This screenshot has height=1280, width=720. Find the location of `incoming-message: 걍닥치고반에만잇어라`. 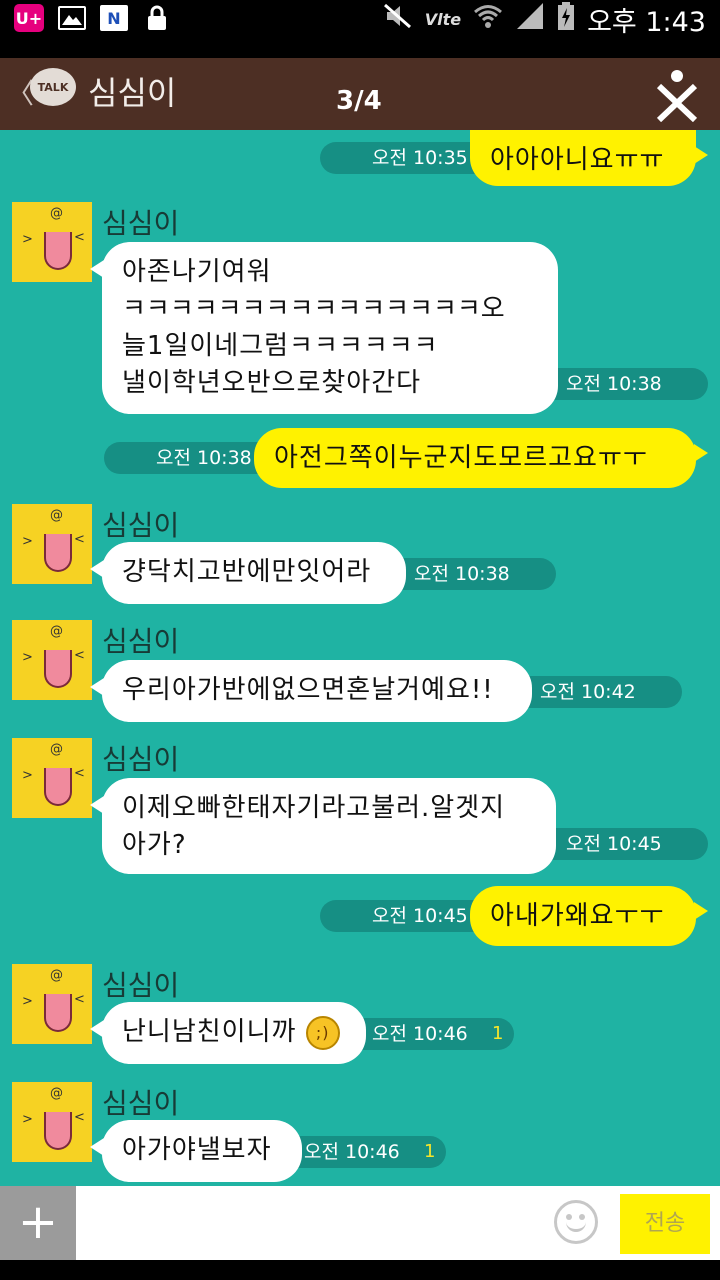

incoming-message: 걍닥치고반에만잇어라 is located at coordinates (248, 573).